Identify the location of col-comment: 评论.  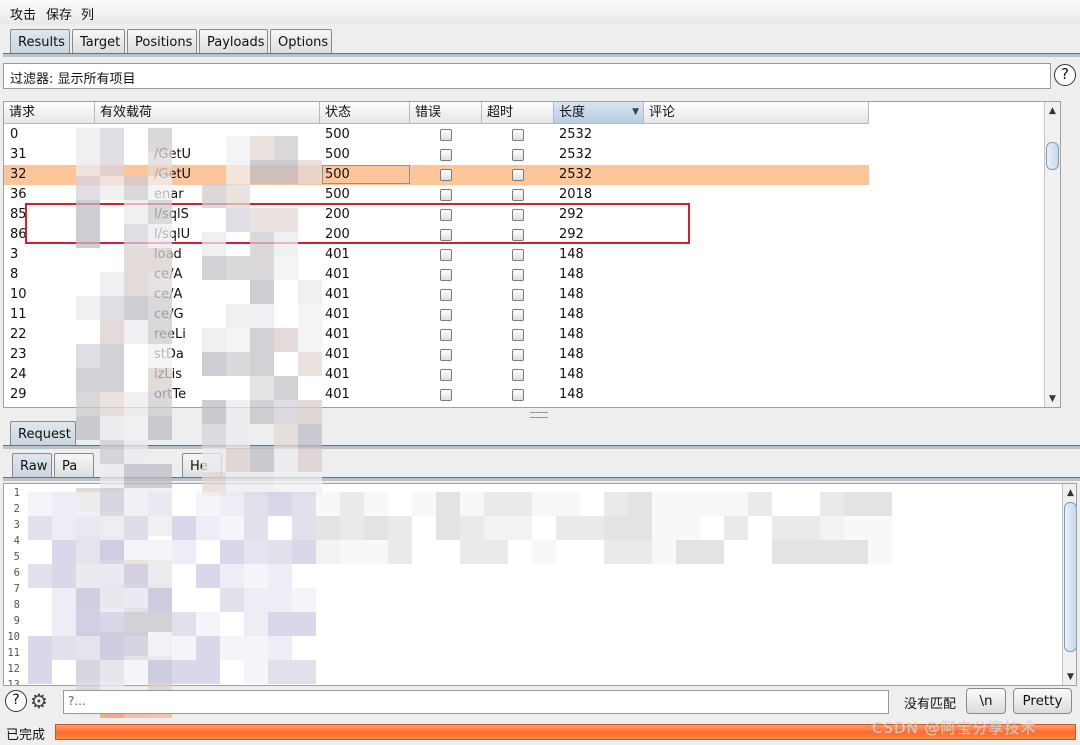
(756, 113).